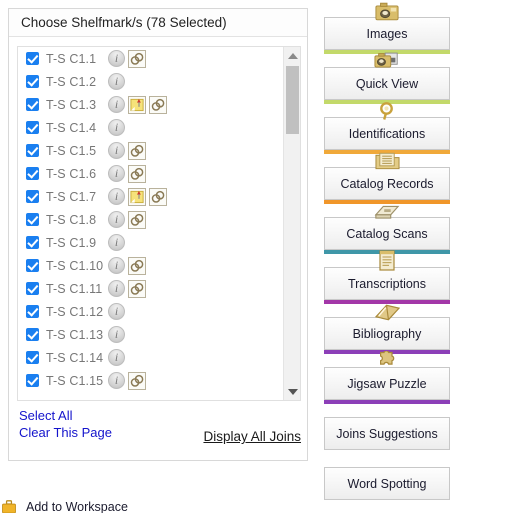 This screenshot has width=522, height=513. Describe the element at coordinates (387, 233) in the screenshot. I see `action-button-label: Catalog Scans` at that location.